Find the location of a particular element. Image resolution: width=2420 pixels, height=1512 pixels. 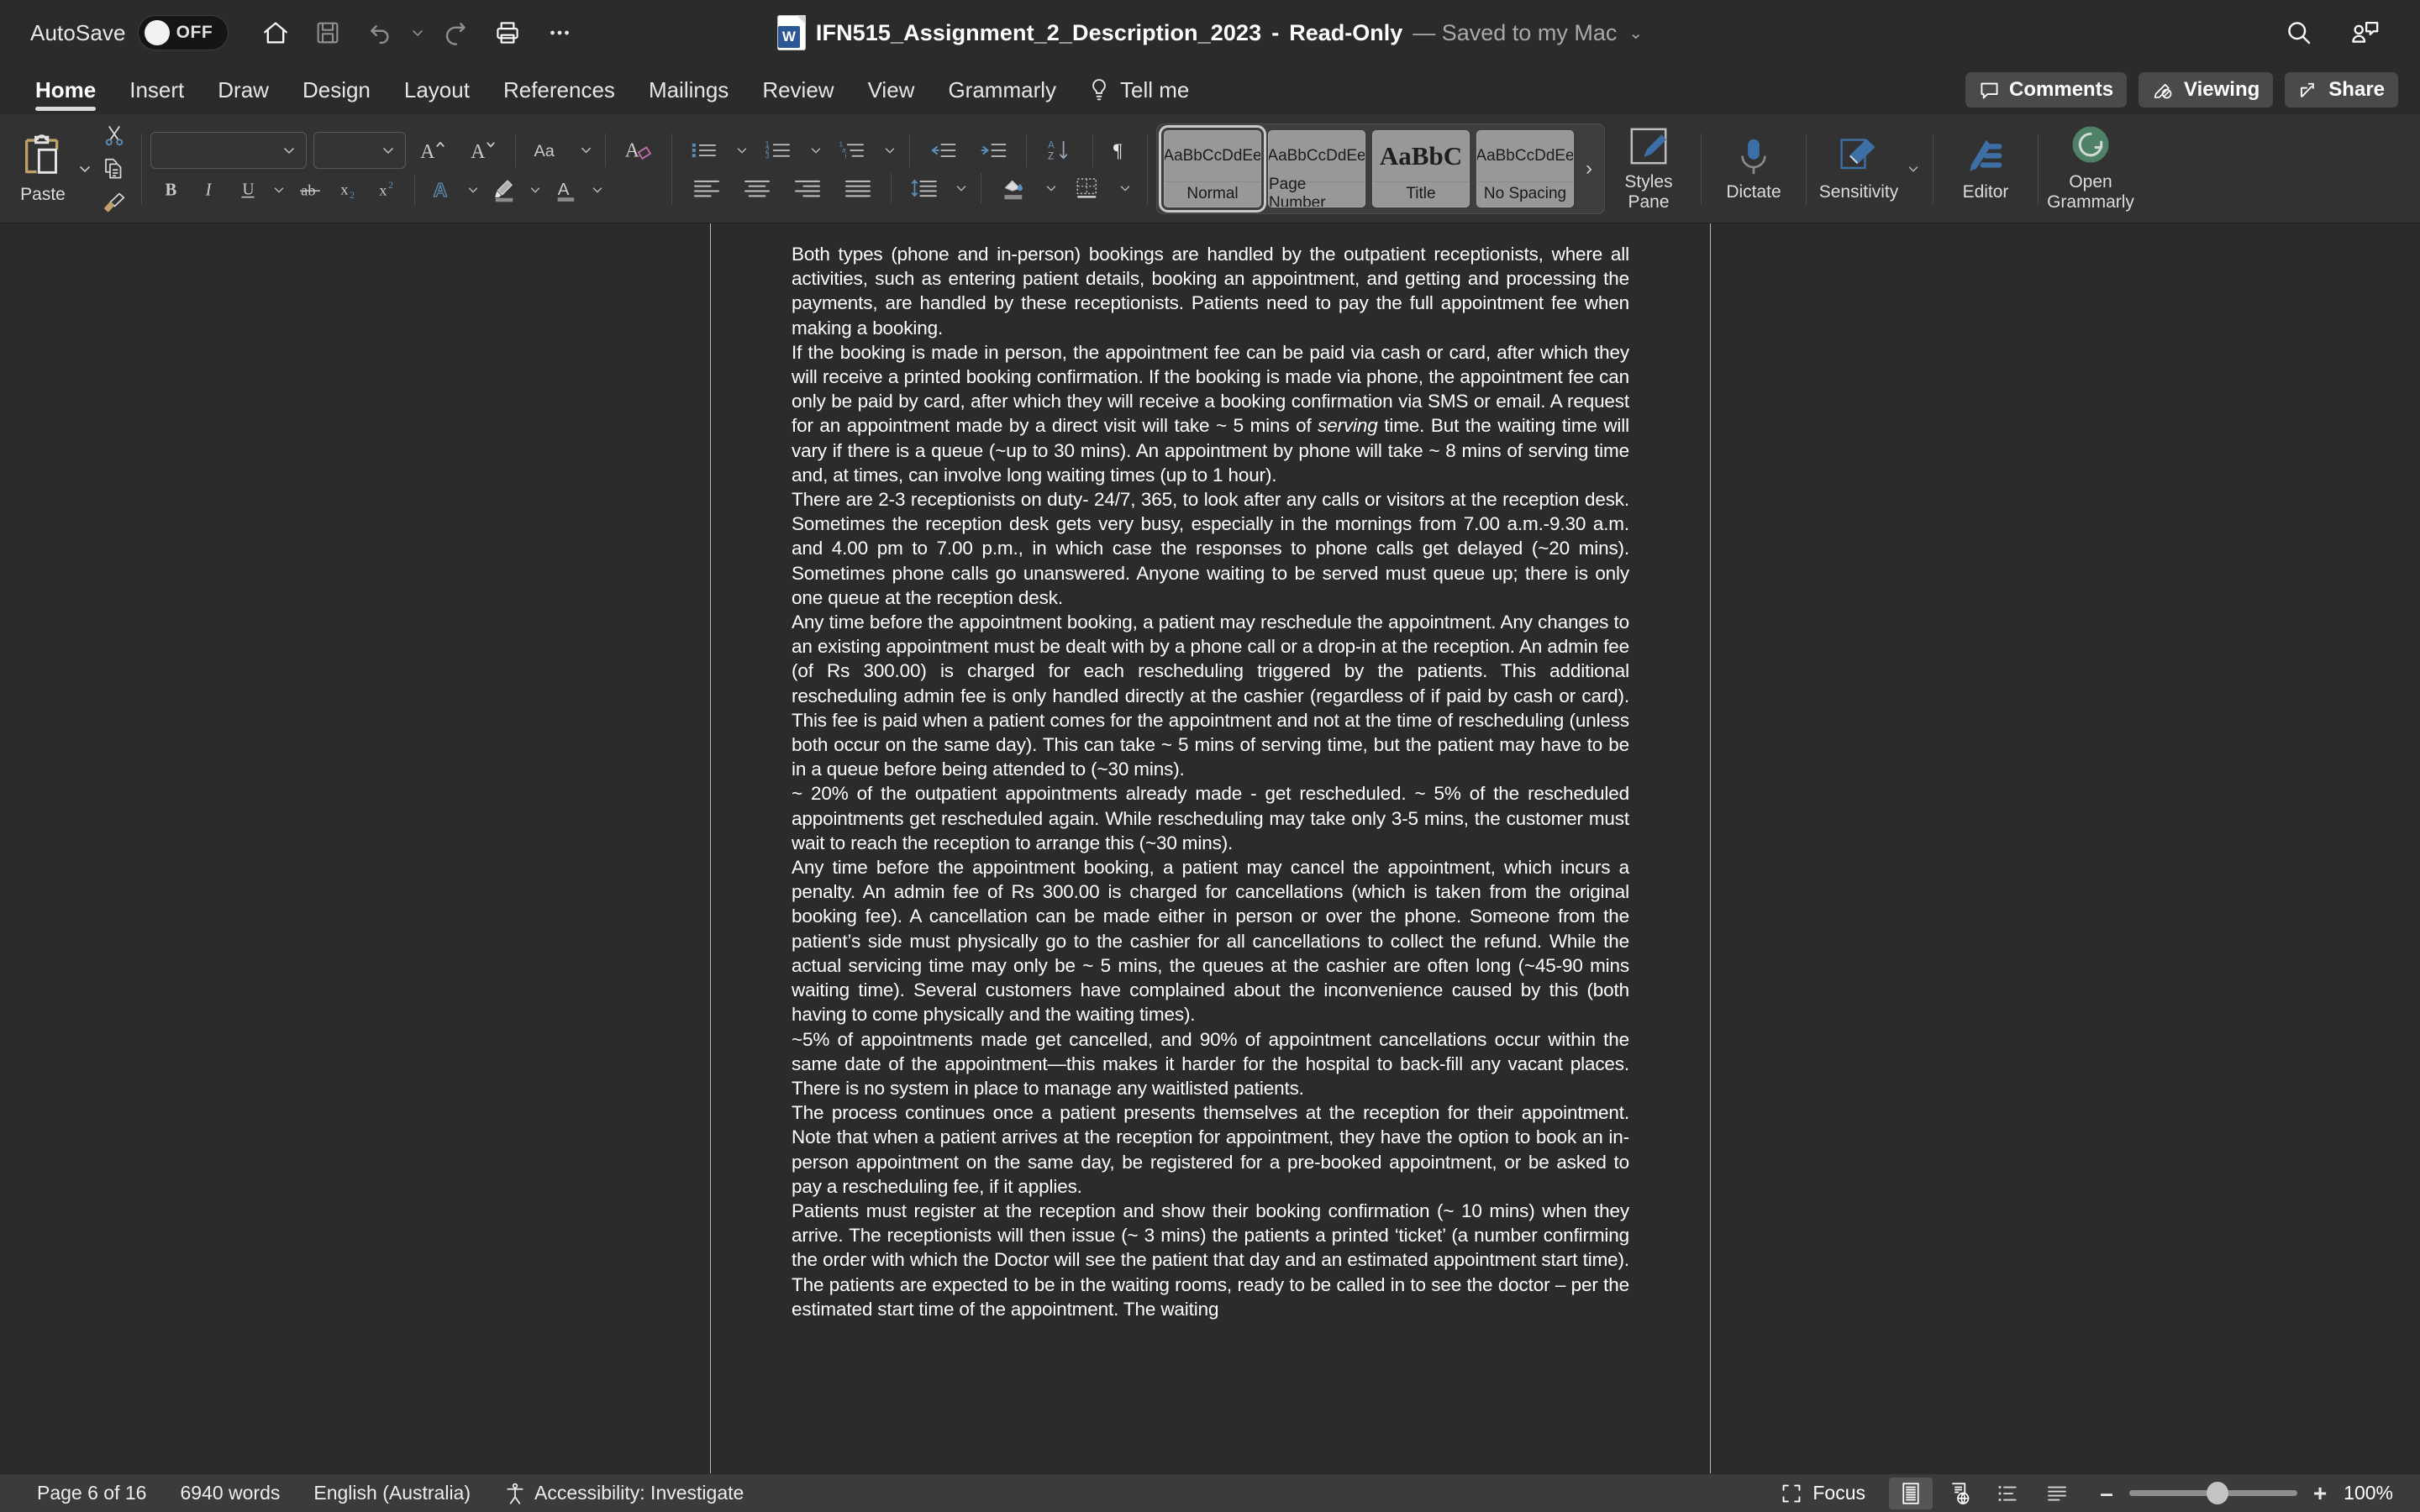

tab-grammarly: Grammarly is located at coordinates (1002, 90).